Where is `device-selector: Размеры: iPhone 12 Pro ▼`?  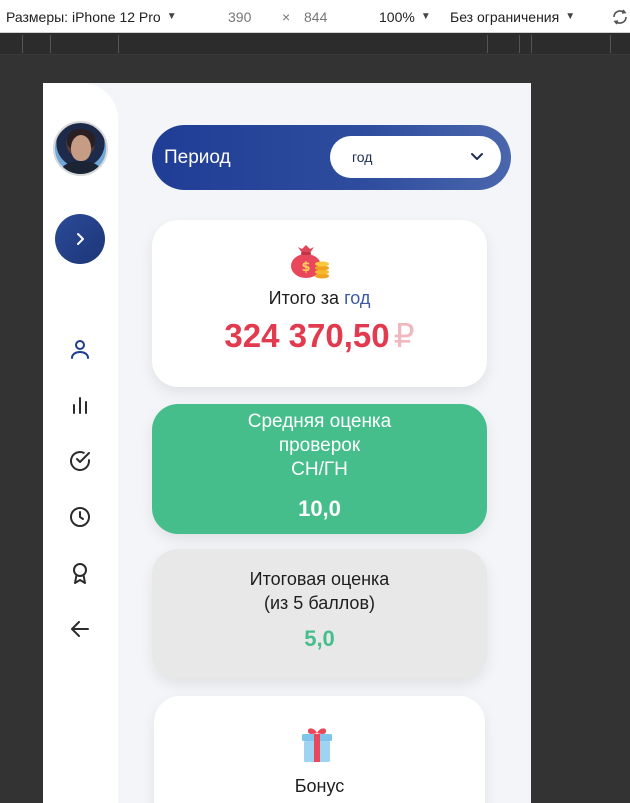 device-selector: Размеры: iPhone 12 Pro ▼ is located at coordinates (91, 16).